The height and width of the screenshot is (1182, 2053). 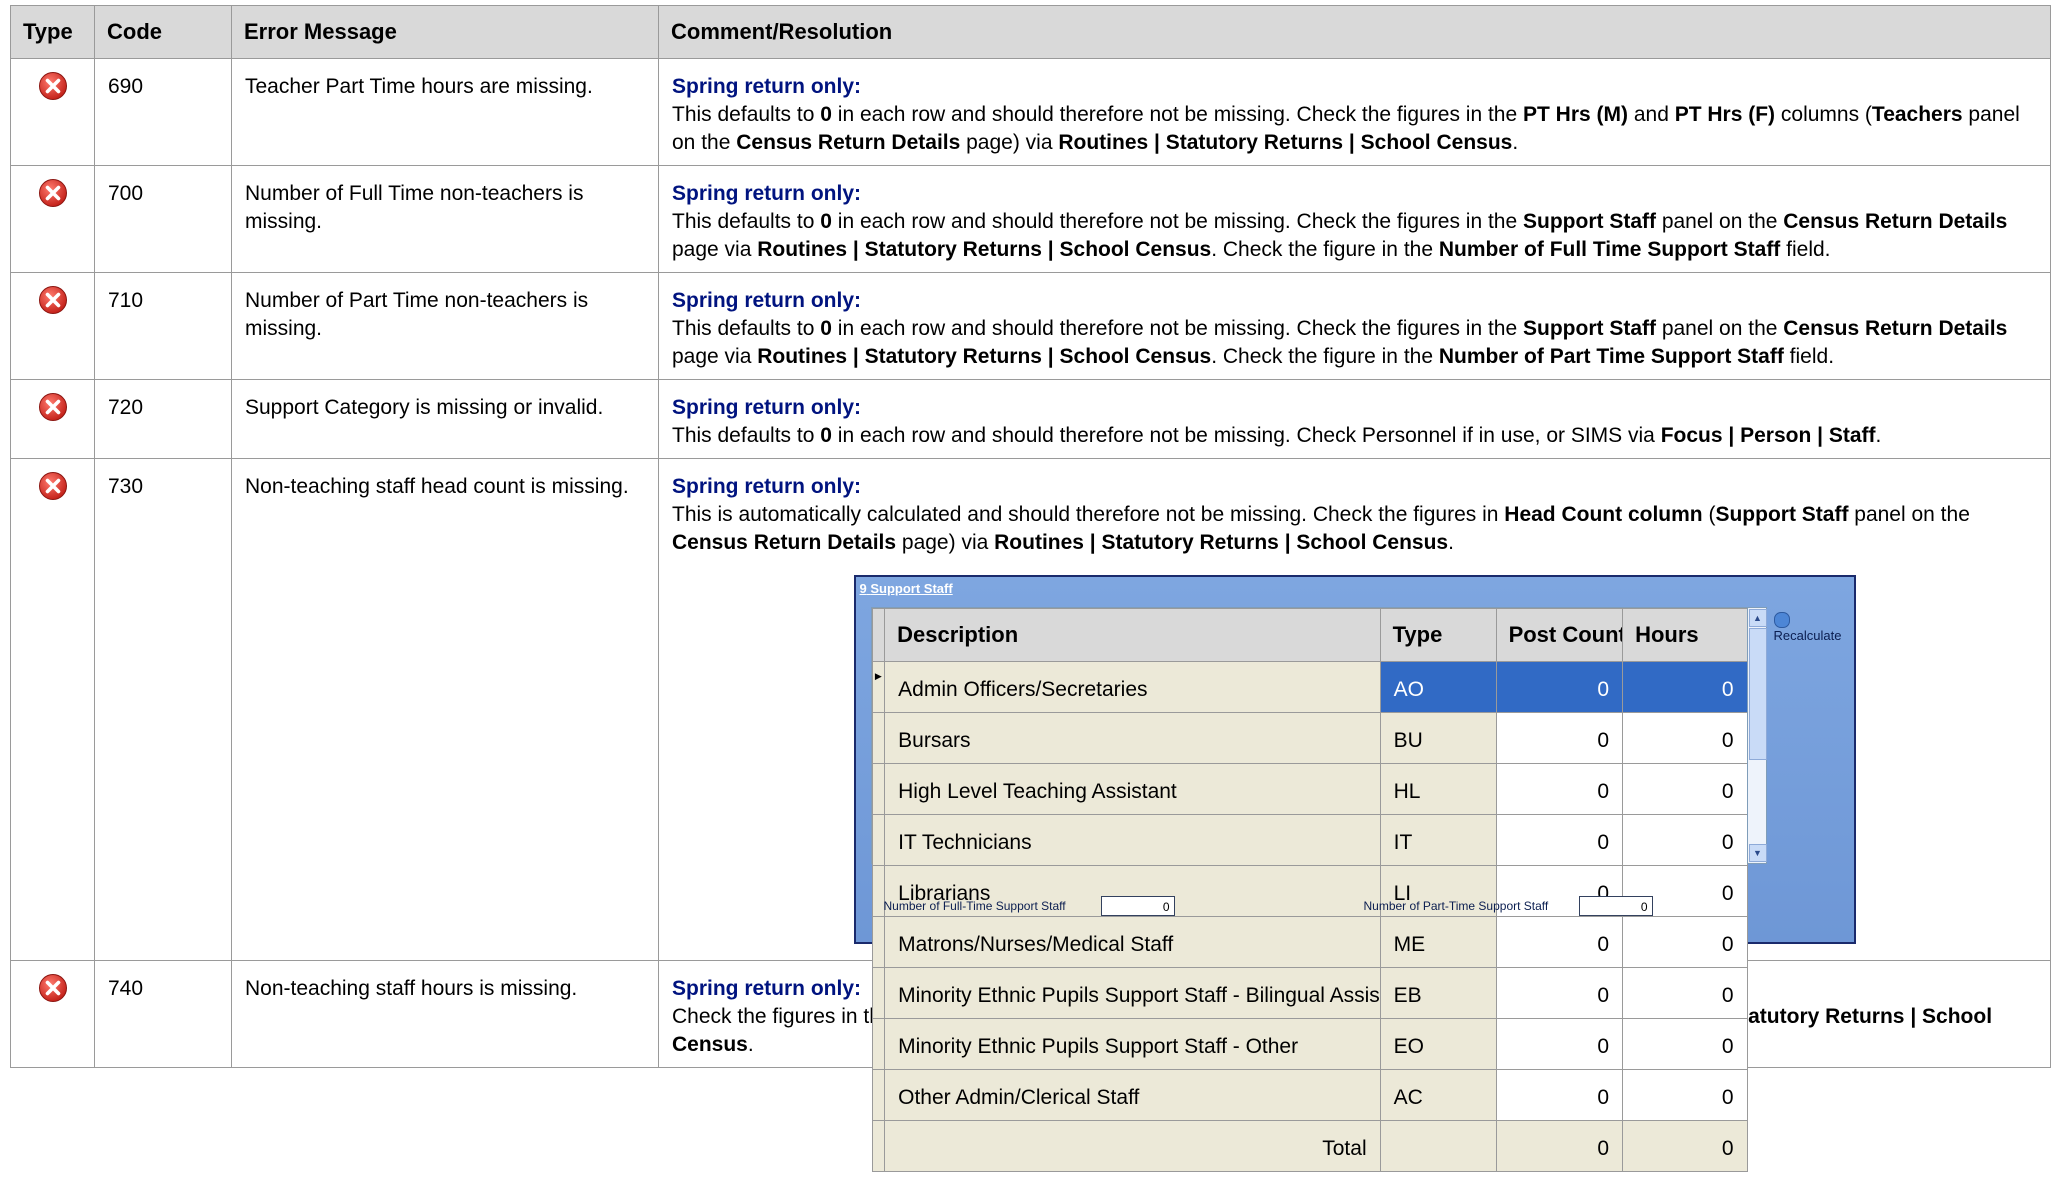 What do you see at coordinates (163, 419) in the screenshot?
I see `code-cell: 720` at bounding box center [163, 419].